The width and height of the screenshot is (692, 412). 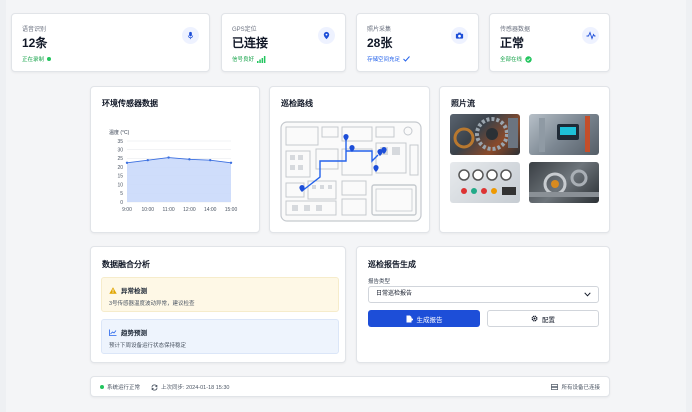 What do you see at coordinates (564, 182) in the screenshot?
I see `pipe-valve-photo` at bounding box center [564, 182].